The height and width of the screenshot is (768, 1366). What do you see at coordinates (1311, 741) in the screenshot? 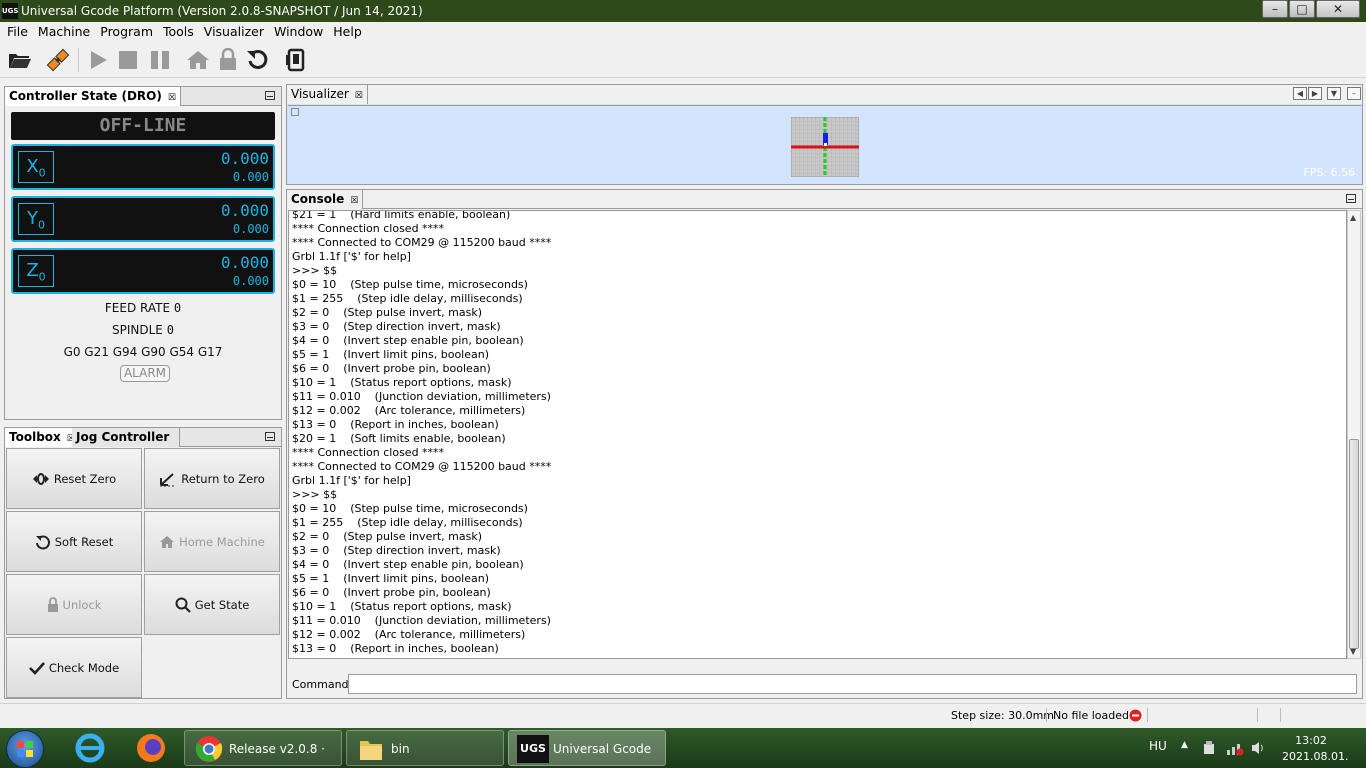
I see `clock-time: 13:02` at bounding box center [1311, 741].